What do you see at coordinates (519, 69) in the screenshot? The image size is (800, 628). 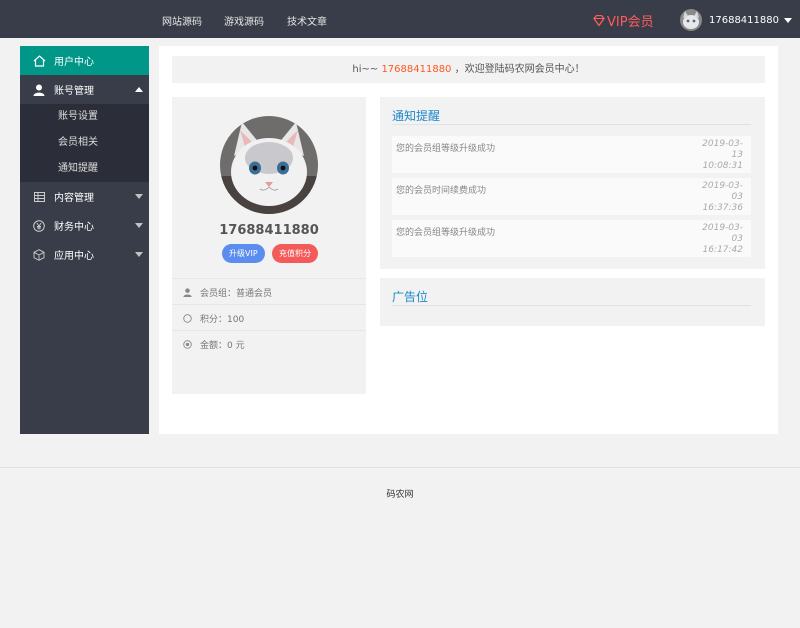 I see `welcome-suffix: ，欢迎登陆码农网会员中心！` at bounding box center [519, 69].